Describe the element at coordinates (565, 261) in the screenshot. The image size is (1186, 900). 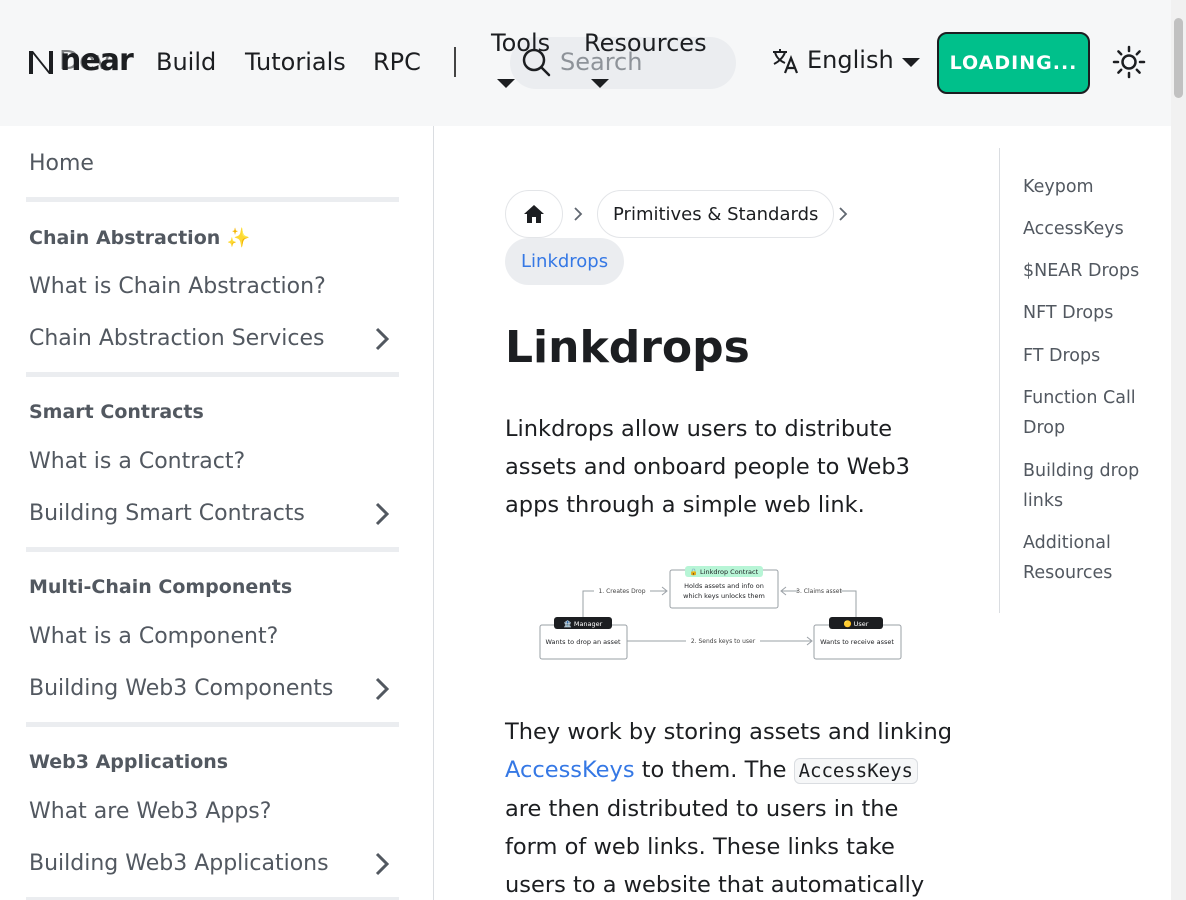
I see `breadcrumb-current: Linkdrops` at that location.